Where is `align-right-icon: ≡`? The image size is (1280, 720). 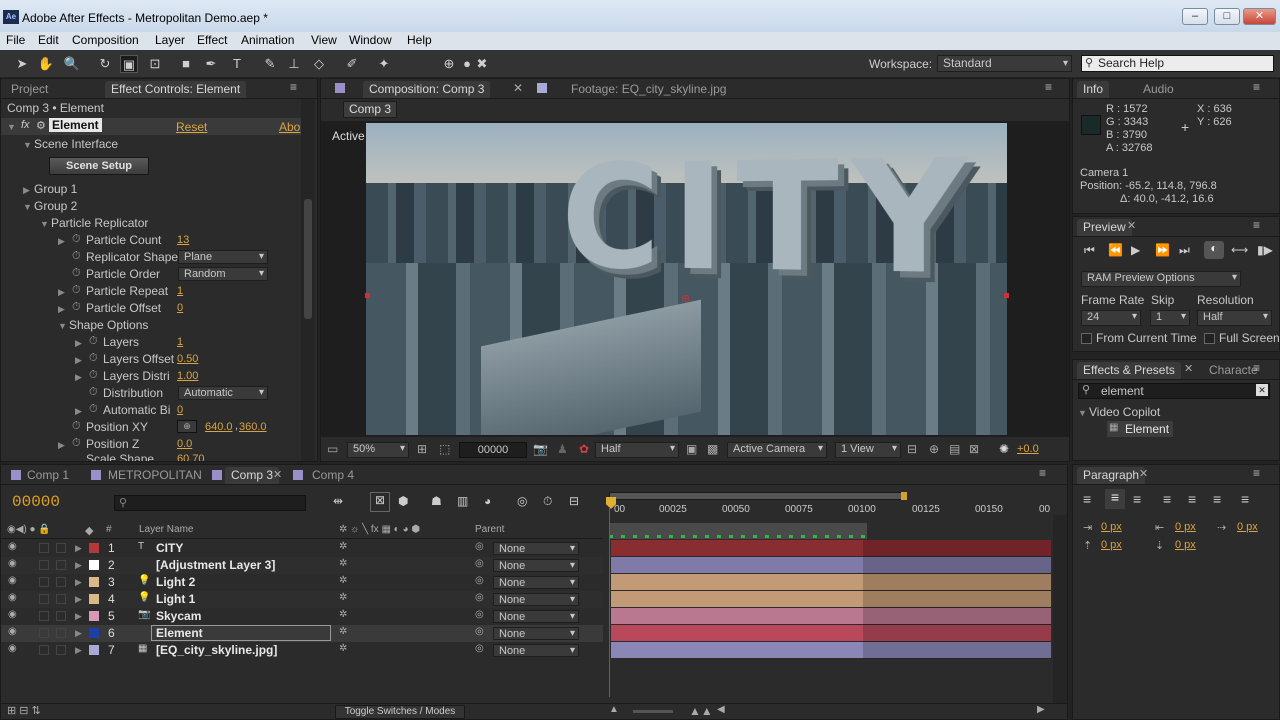 align-right-icon: ≡ is located at coordinates (1137, 499).